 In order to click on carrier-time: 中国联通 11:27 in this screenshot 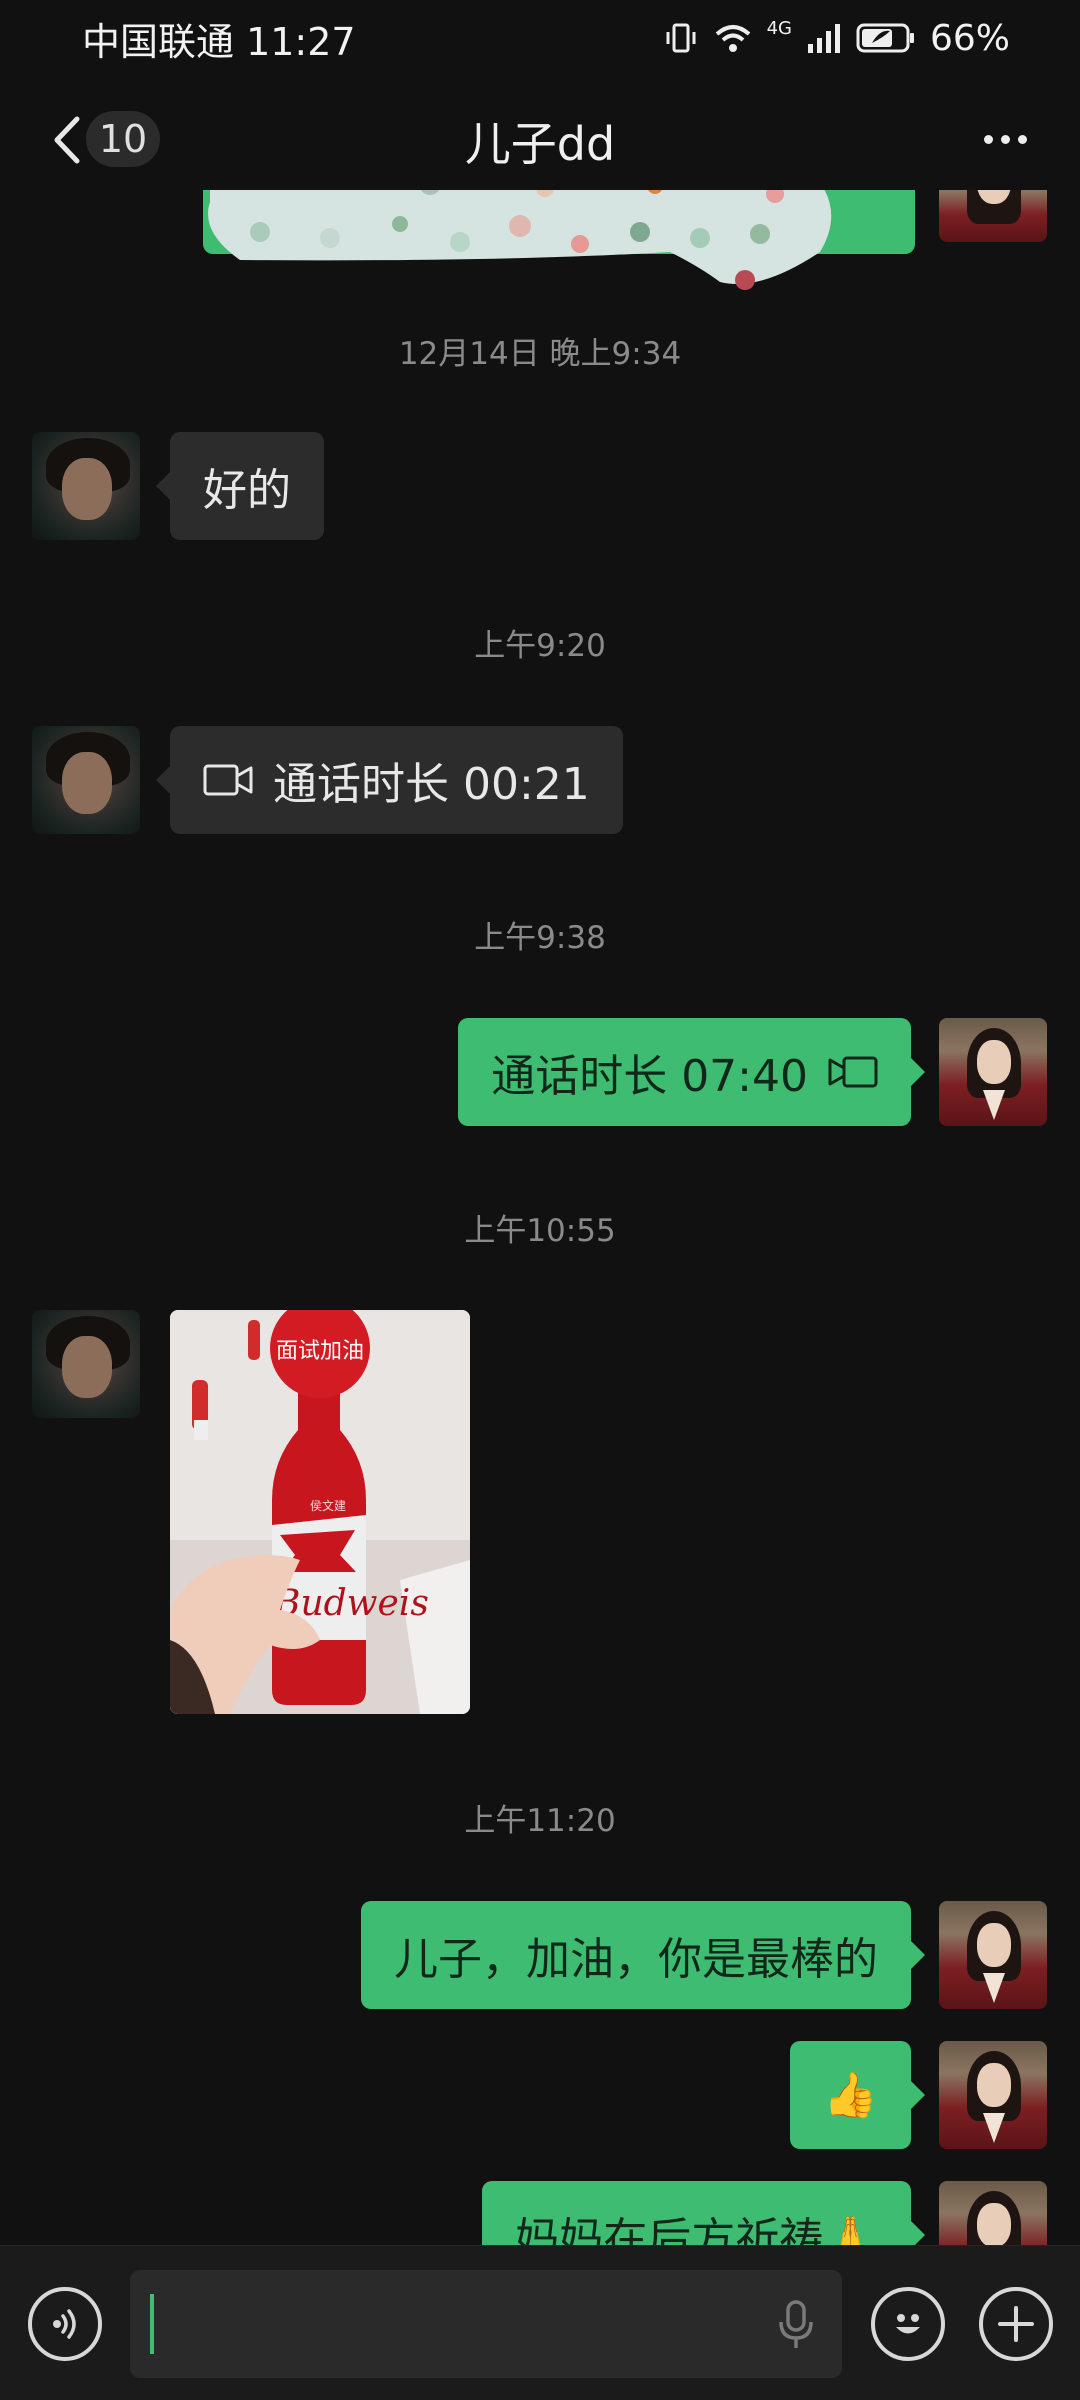, I will do `click(219, 41)`.